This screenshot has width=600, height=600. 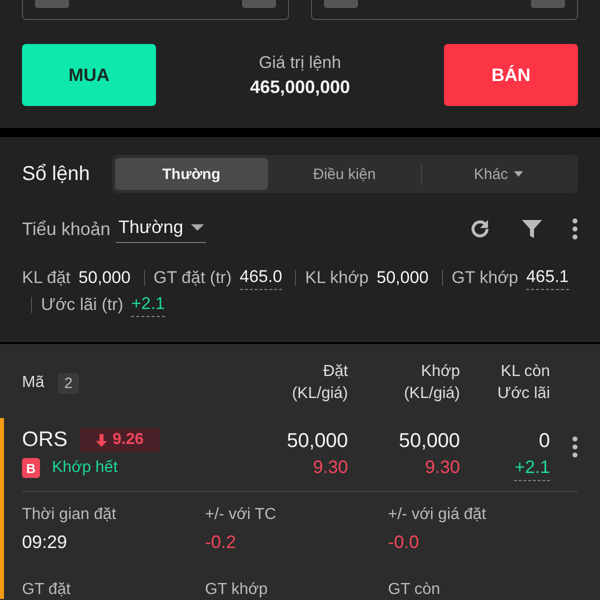 What do you see at coordinates (337, 277) in the screenshot?
I see `summary-label: KL khớp` at bounding box center [337, 277].